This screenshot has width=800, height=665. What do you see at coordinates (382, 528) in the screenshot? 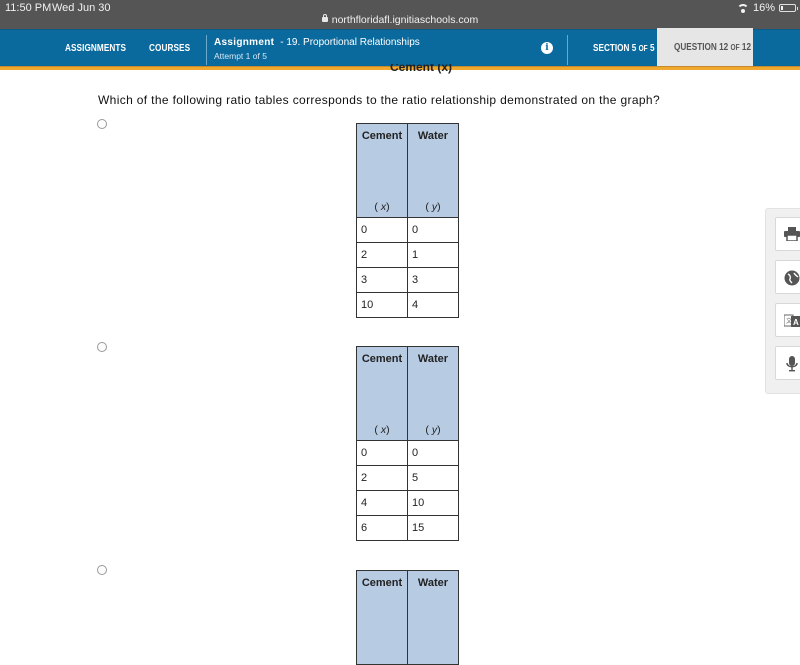
I see `table-cell: 6` at bounding box center [382, 528].